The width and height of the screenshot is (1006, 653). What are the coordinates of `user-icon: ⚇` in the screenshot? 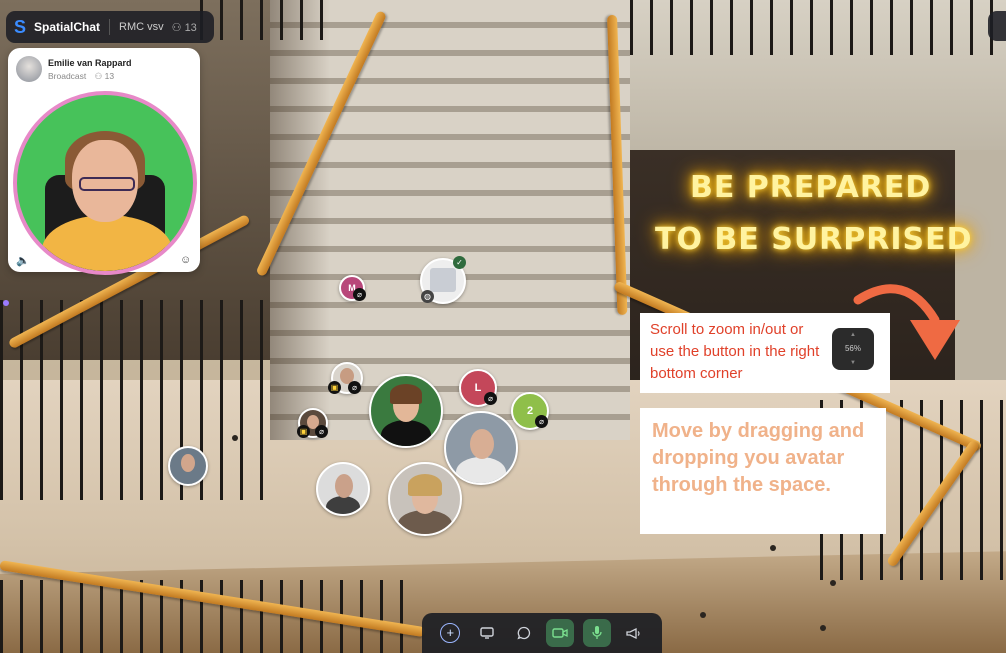 It's located at (176, 27).